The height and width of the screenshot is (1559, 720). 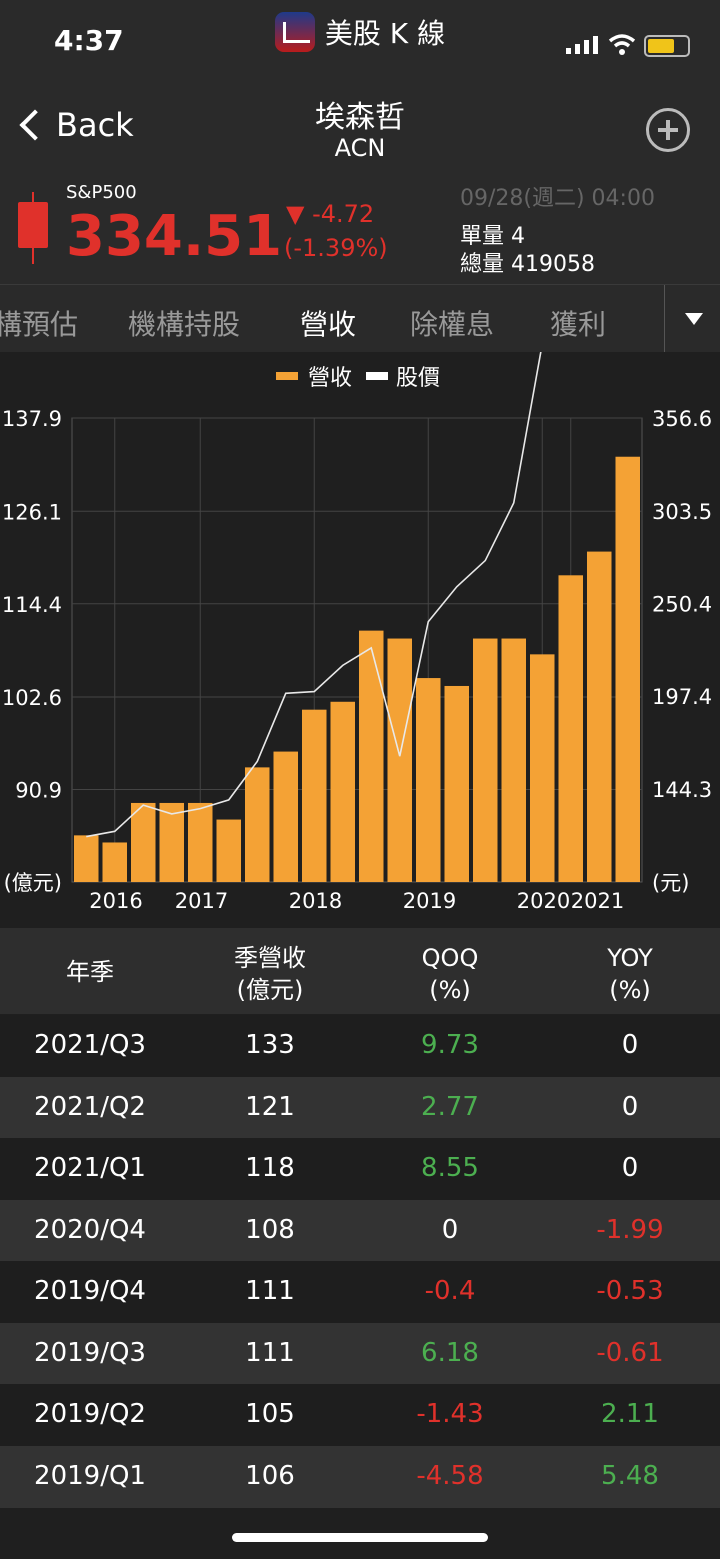 I want to click on table-row: 2019/Q4 111 -0.4 -0.53, so click(x=360, y=1292).